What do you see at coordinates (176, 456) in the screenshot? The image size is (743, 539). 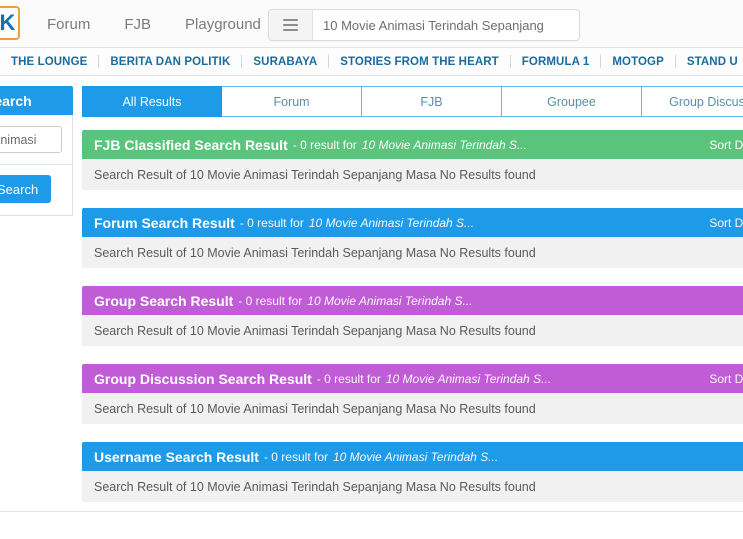 I see `result-card-title: Username Search Result` at bounding box center [176, 456].